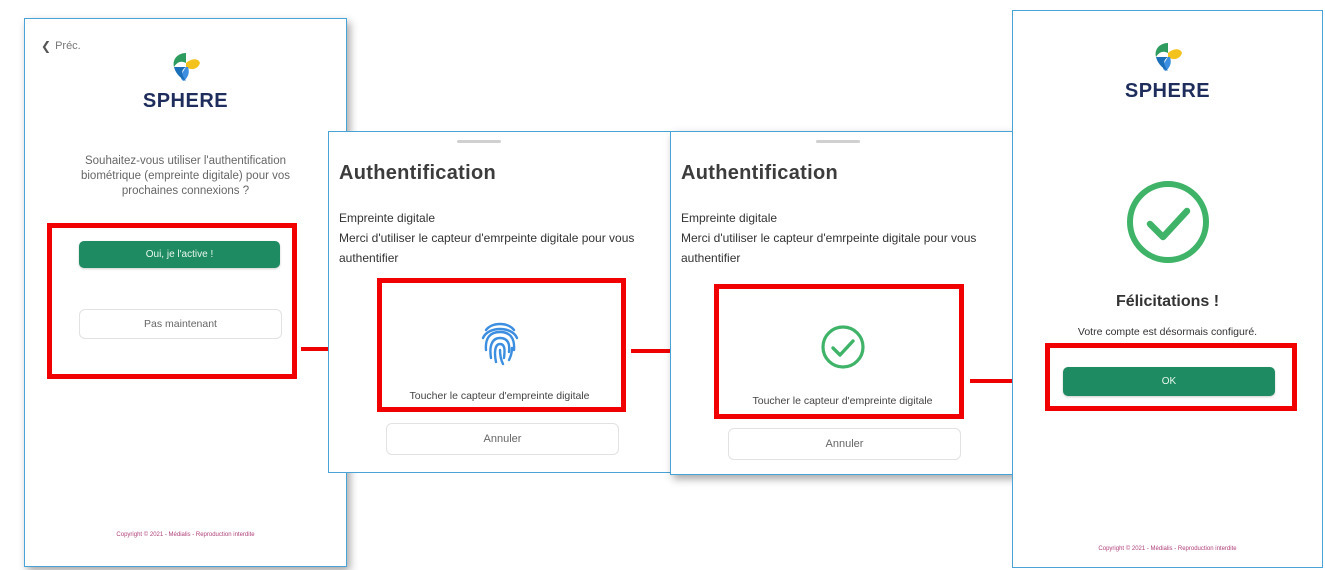 The width and height of the screenshot is (1325, 570). I want to click on success-area, so click(1167, 224).